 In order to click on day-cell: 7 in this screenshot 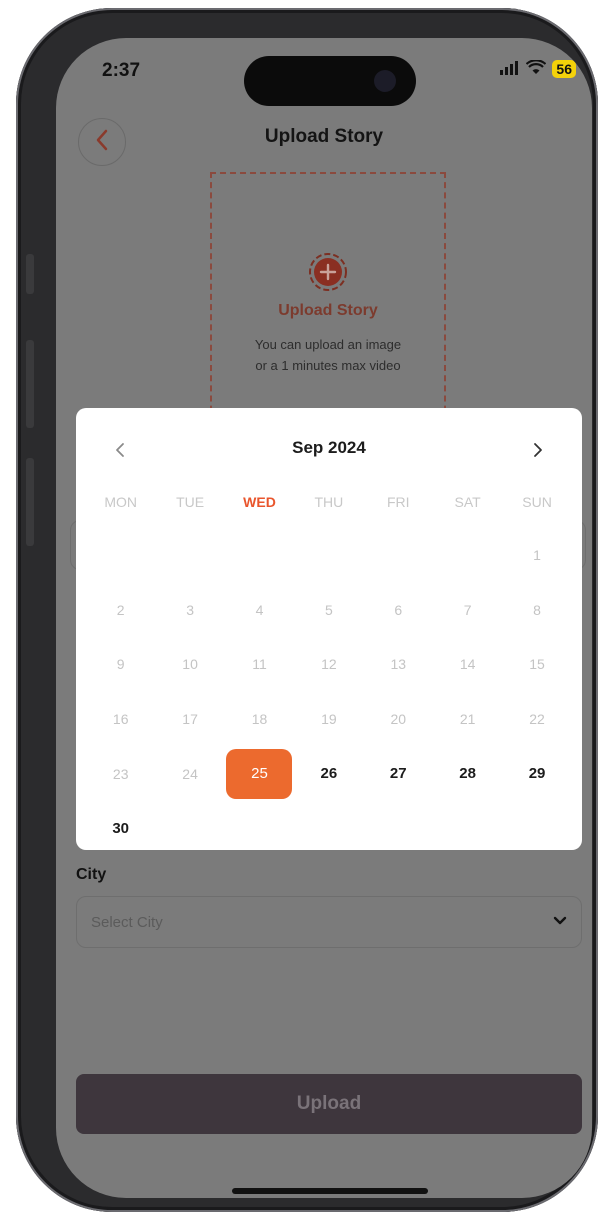, I will do `click(467, 610)`.